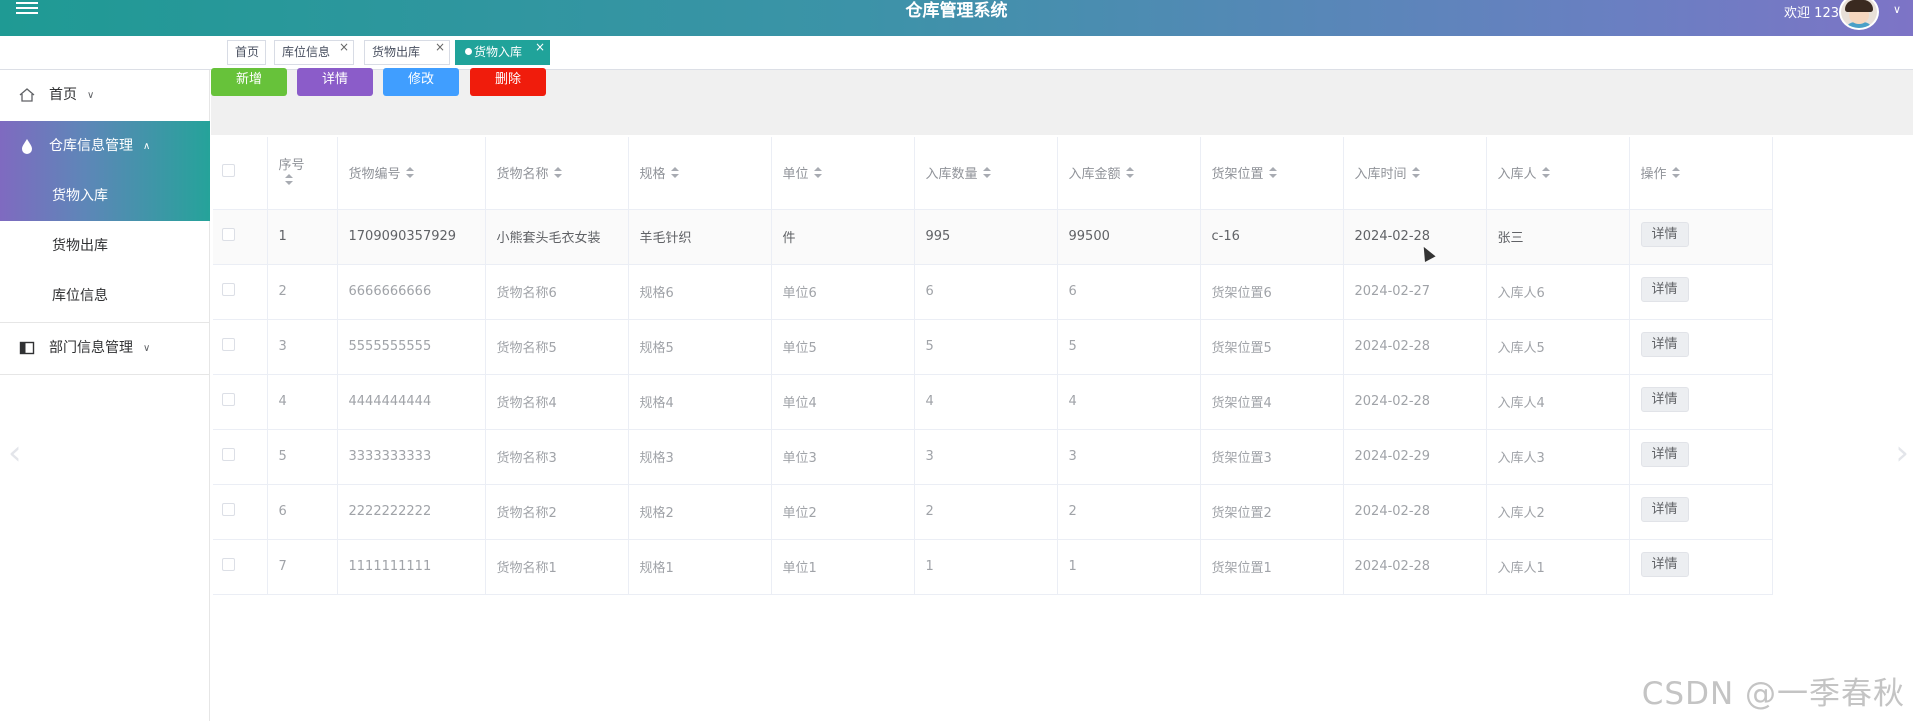  I want to click on table-cell: 6, so click(1129, 292).